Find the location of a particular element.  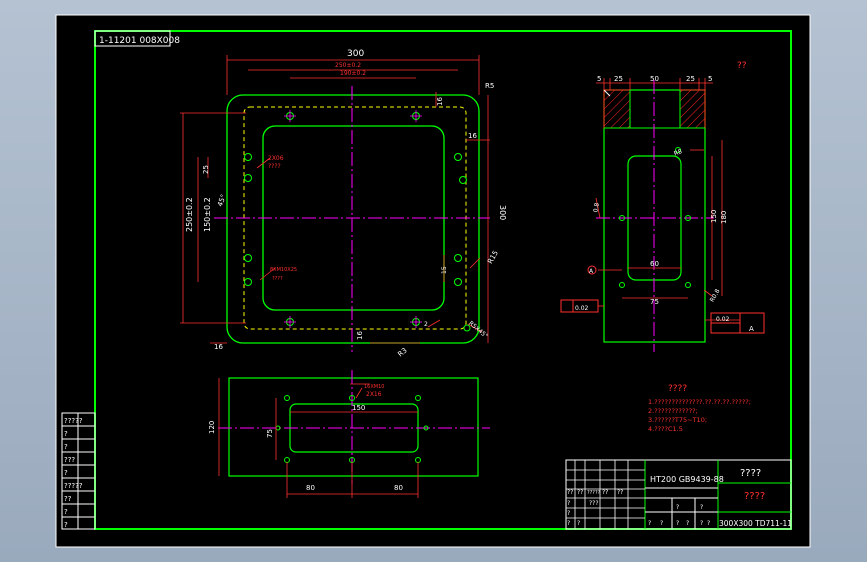

note-line: 3.??????T75~T10; is located at coordinates (677, 420).